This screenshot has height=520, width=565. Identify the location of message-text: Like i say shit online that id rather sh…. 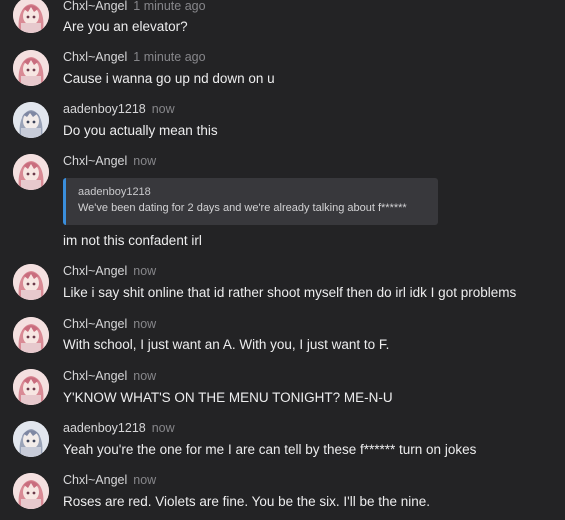
(290, 292).